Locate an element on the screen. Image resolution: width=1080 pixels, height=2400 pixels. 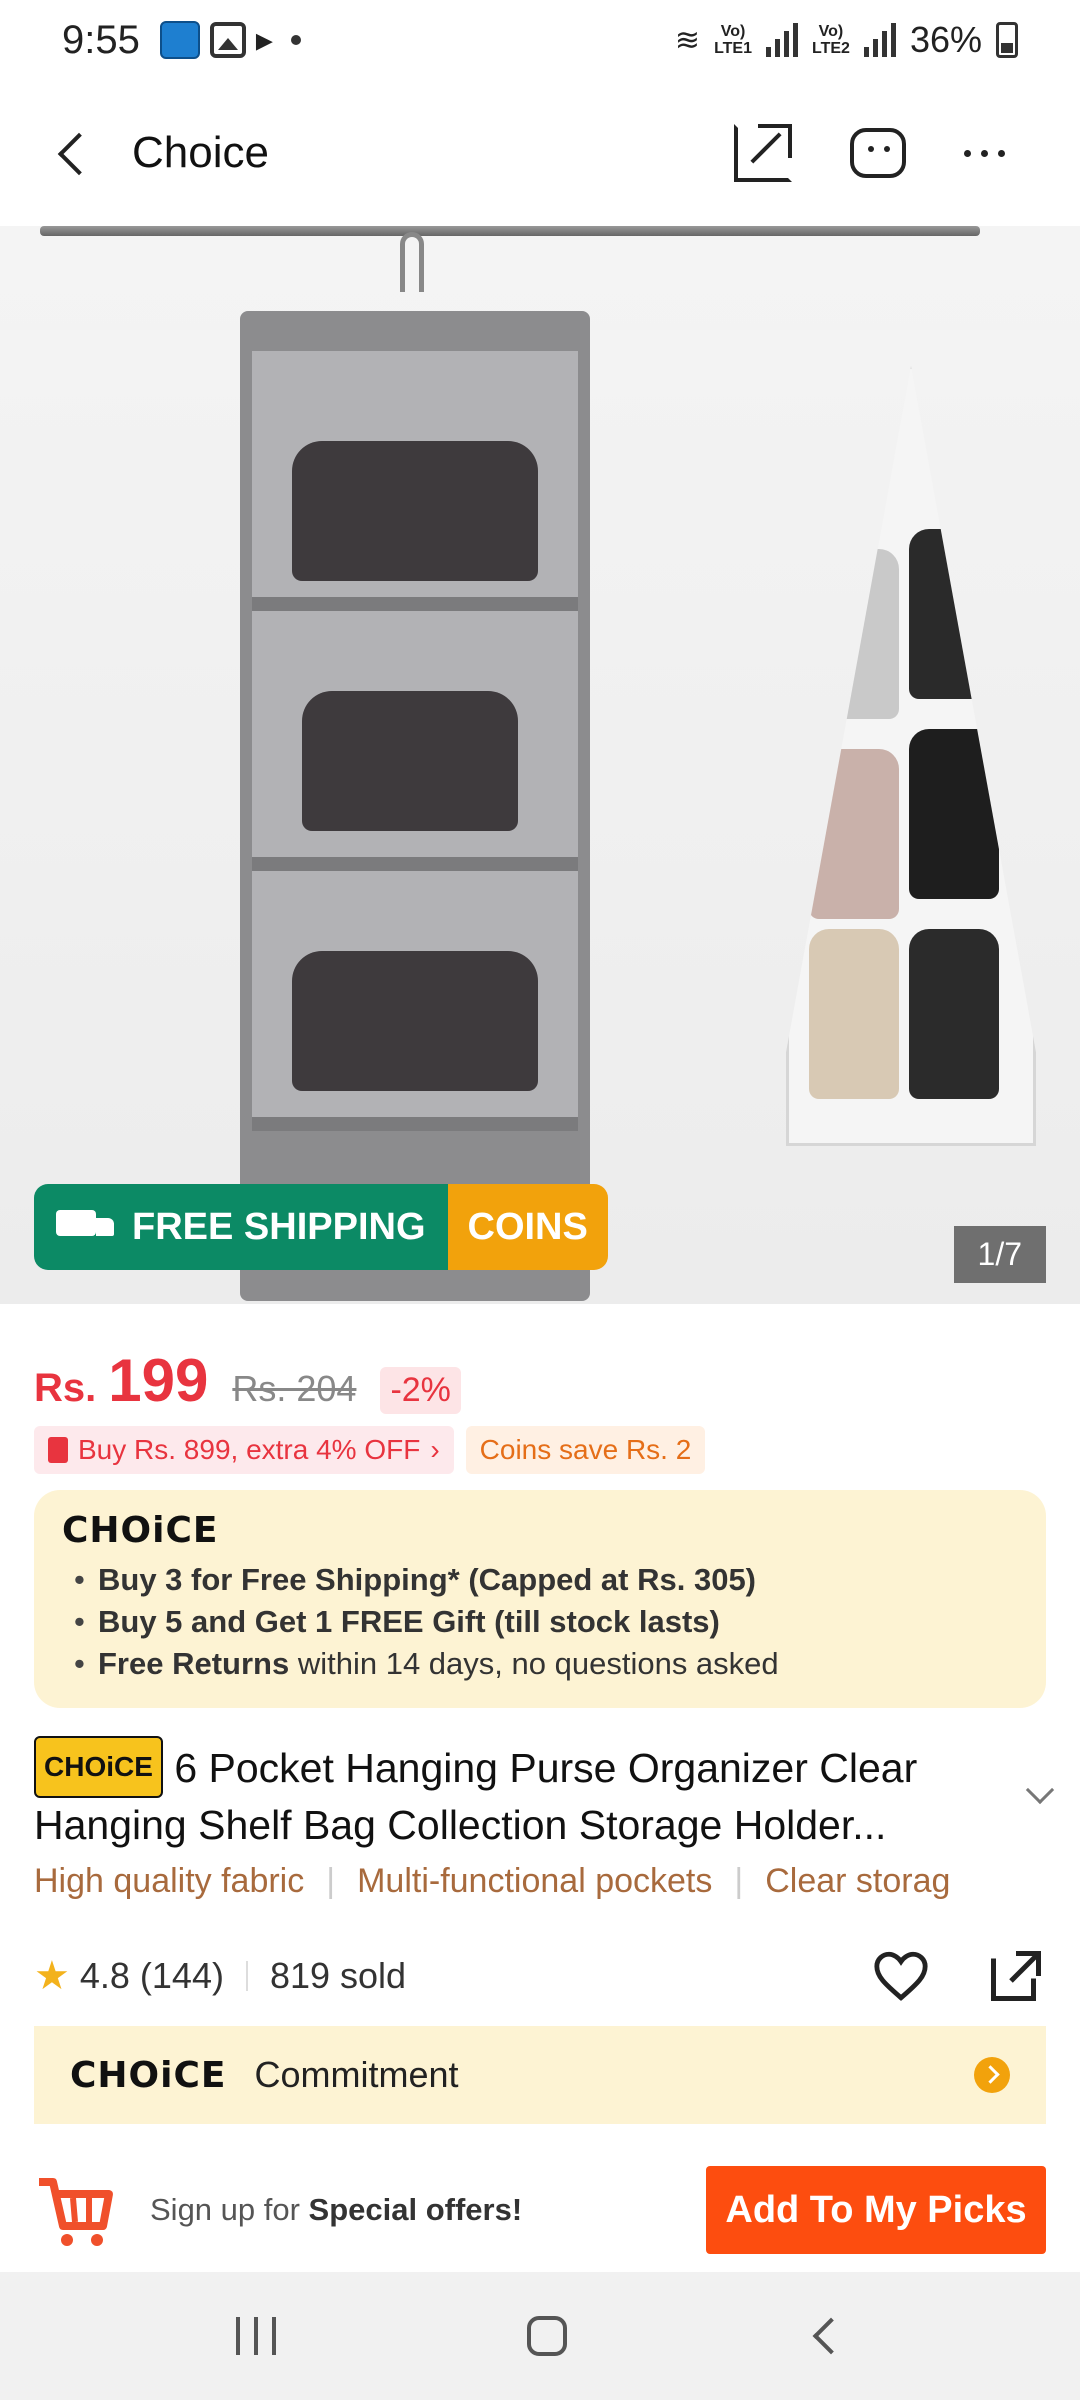
customer-service-icon is located at coordinates (878, 153).